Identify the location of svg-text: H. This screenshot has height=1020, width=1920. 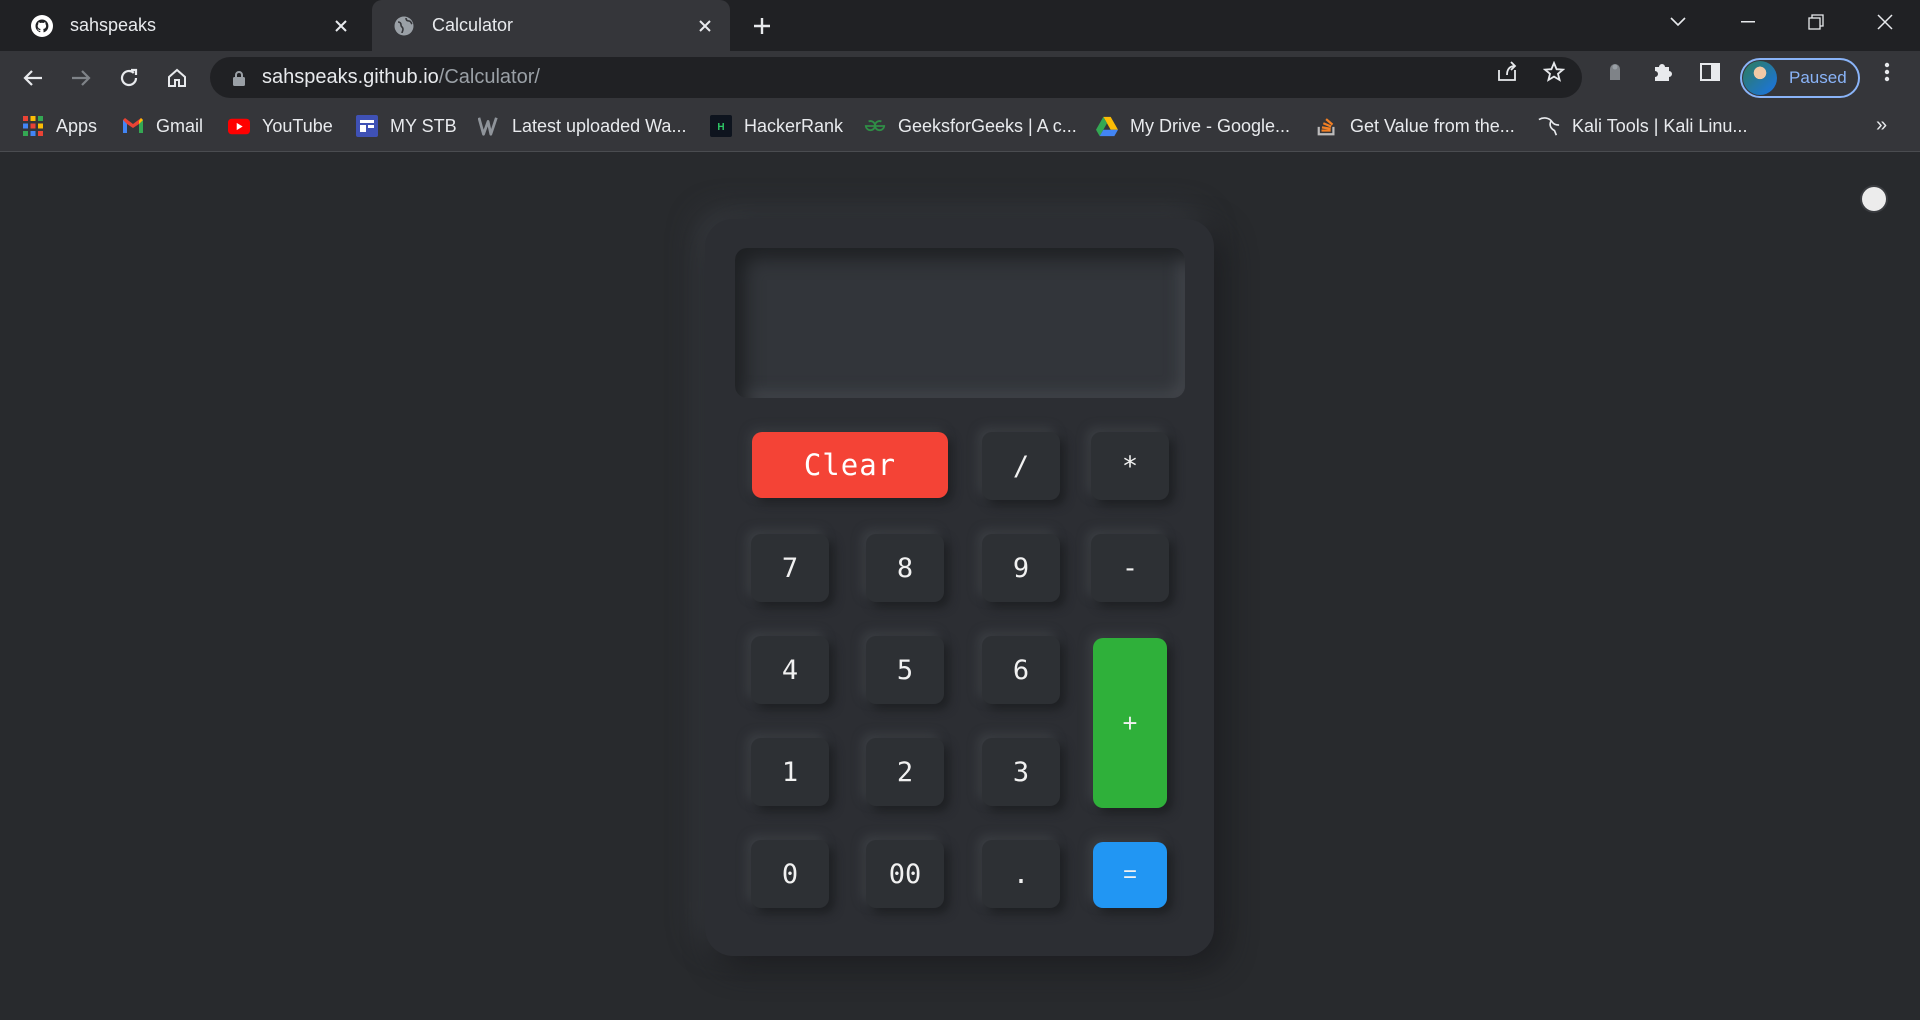
(720, 127).